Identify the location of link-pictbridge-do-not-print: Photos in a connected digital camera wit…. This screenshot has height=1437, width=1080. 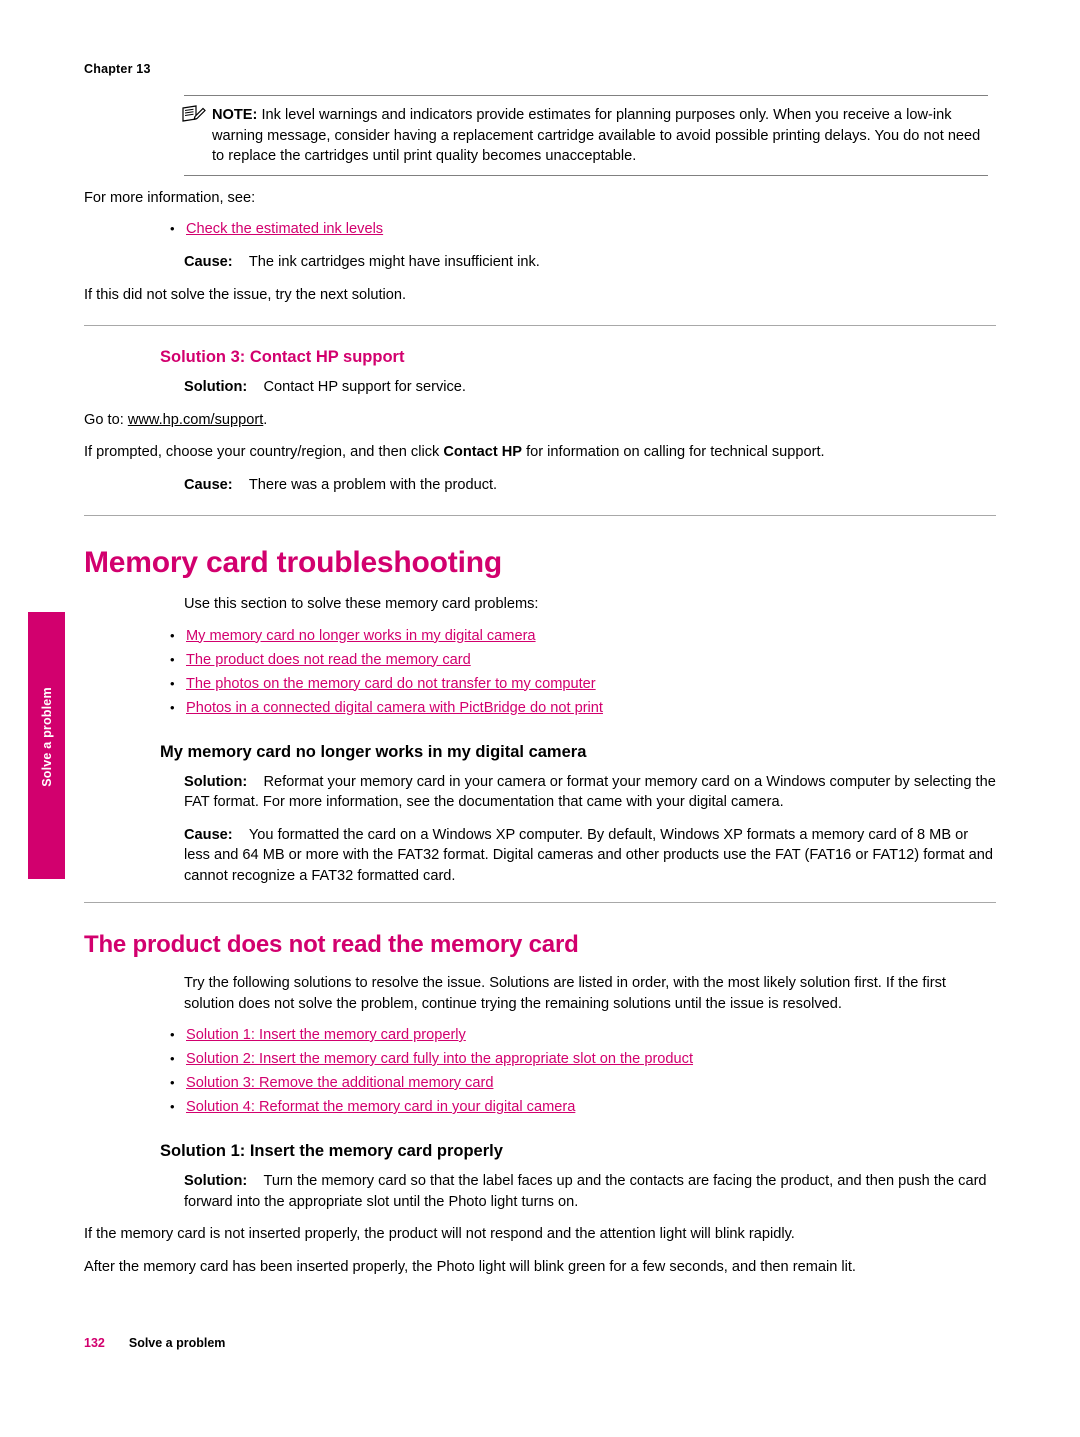
(394, 708).